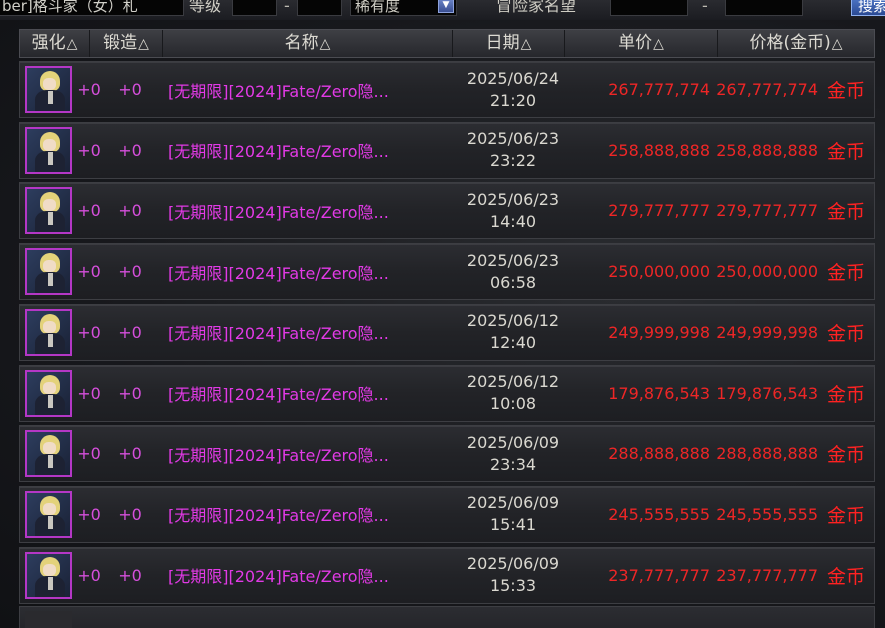 This screenshot has width=885, height=628. I want to click on listing-date-day: 2025/06/12, so click(513, 321).